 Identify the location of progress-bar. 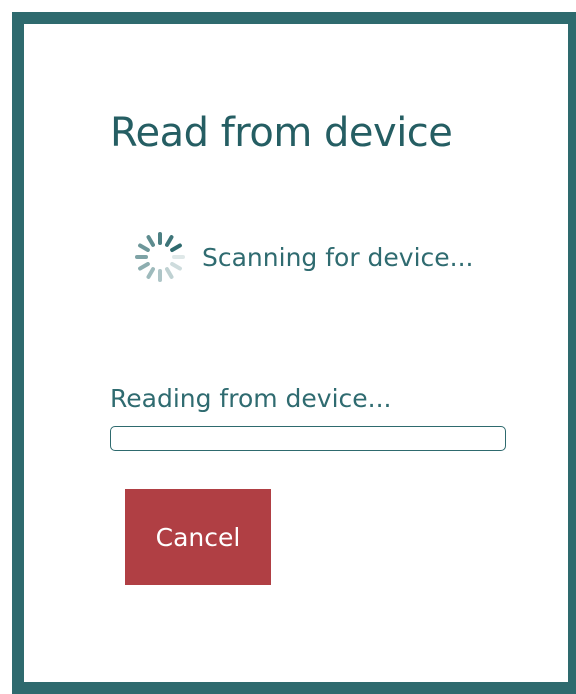
(308, 438).